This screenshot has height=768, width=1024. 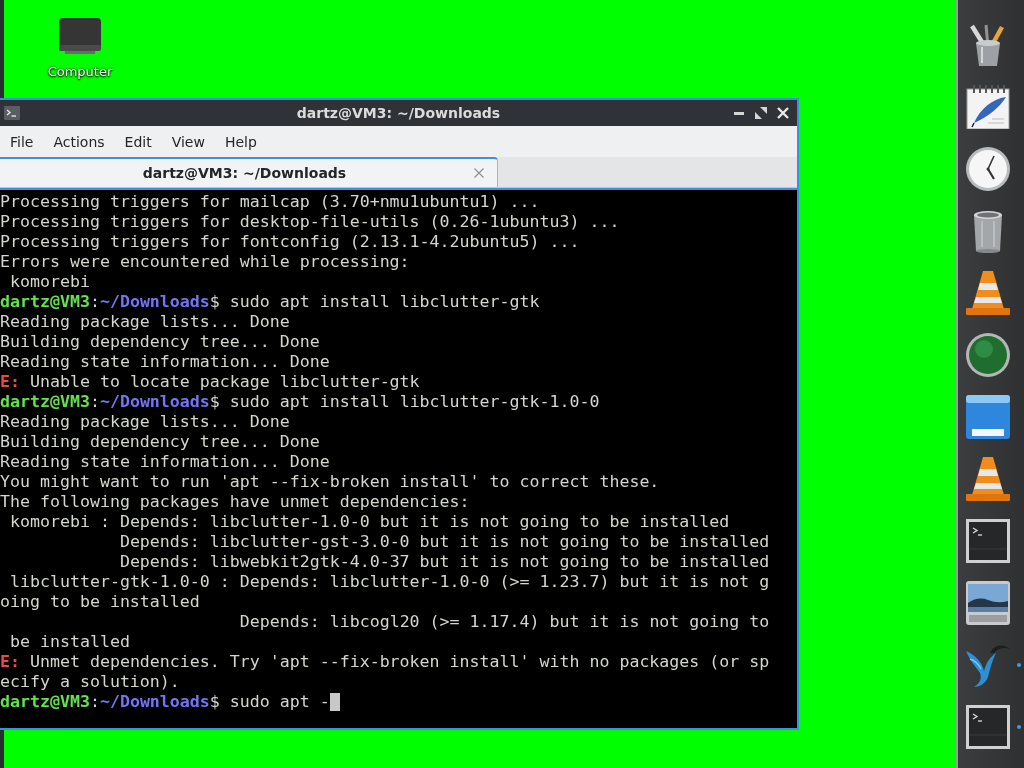 What do you see at coordinates (988, 355) in the screenshot?
I see `orb-icon` at bounding box center [988, 355].